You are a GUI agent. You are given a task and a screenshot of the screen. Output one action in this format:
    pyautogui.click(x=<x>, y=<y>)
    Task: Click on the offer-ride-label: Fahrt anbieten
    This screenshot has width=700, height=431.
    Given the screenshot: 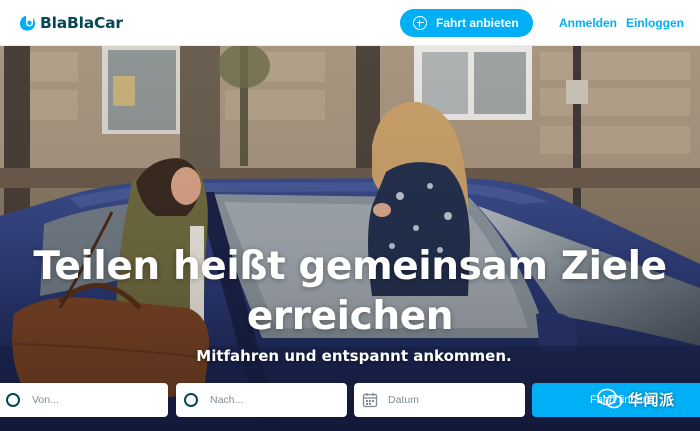 What is the action you would take?
    pyautogui.click(x=477, y=23)
    